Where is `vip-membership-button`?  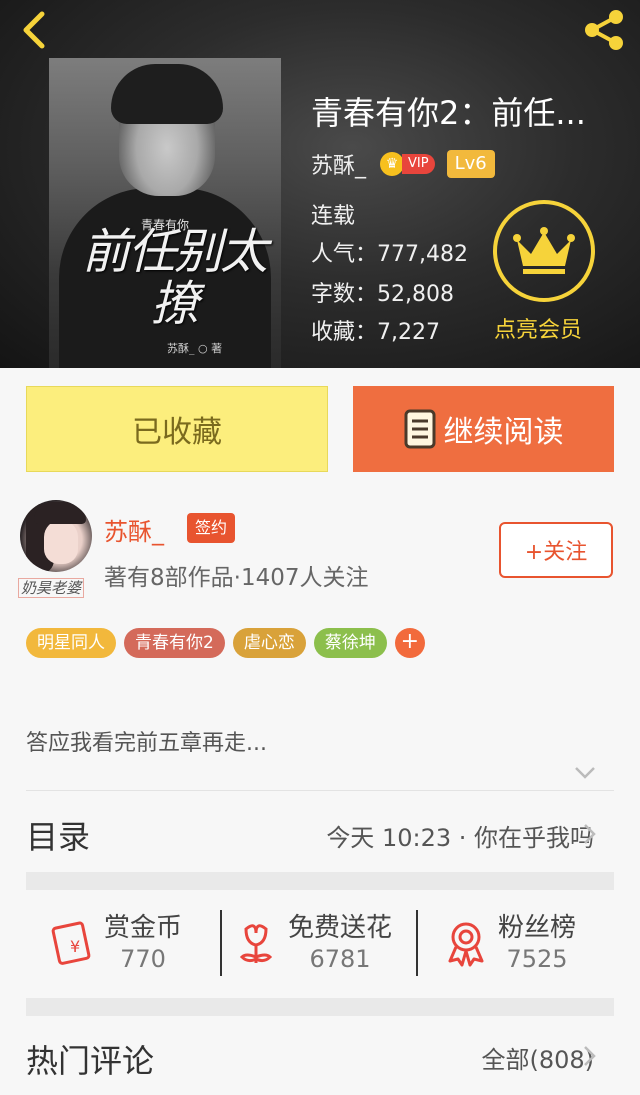
vip-membership-button is located at coordinates (544, 251).